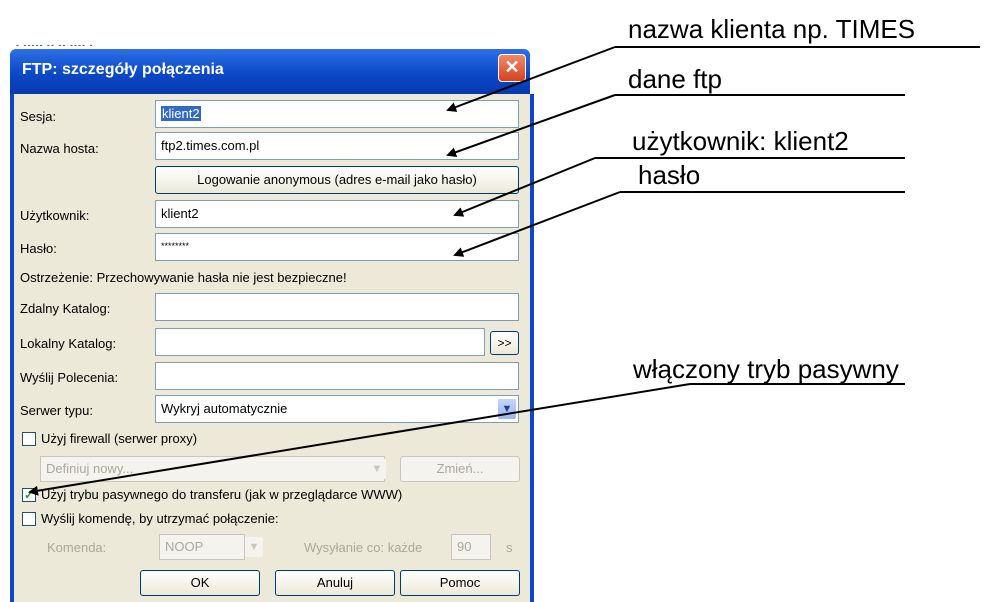 The image size is (984, 602). Describe the element at coordinates (359, 439) in the screenshot. I see `arrow-passive` at that location.